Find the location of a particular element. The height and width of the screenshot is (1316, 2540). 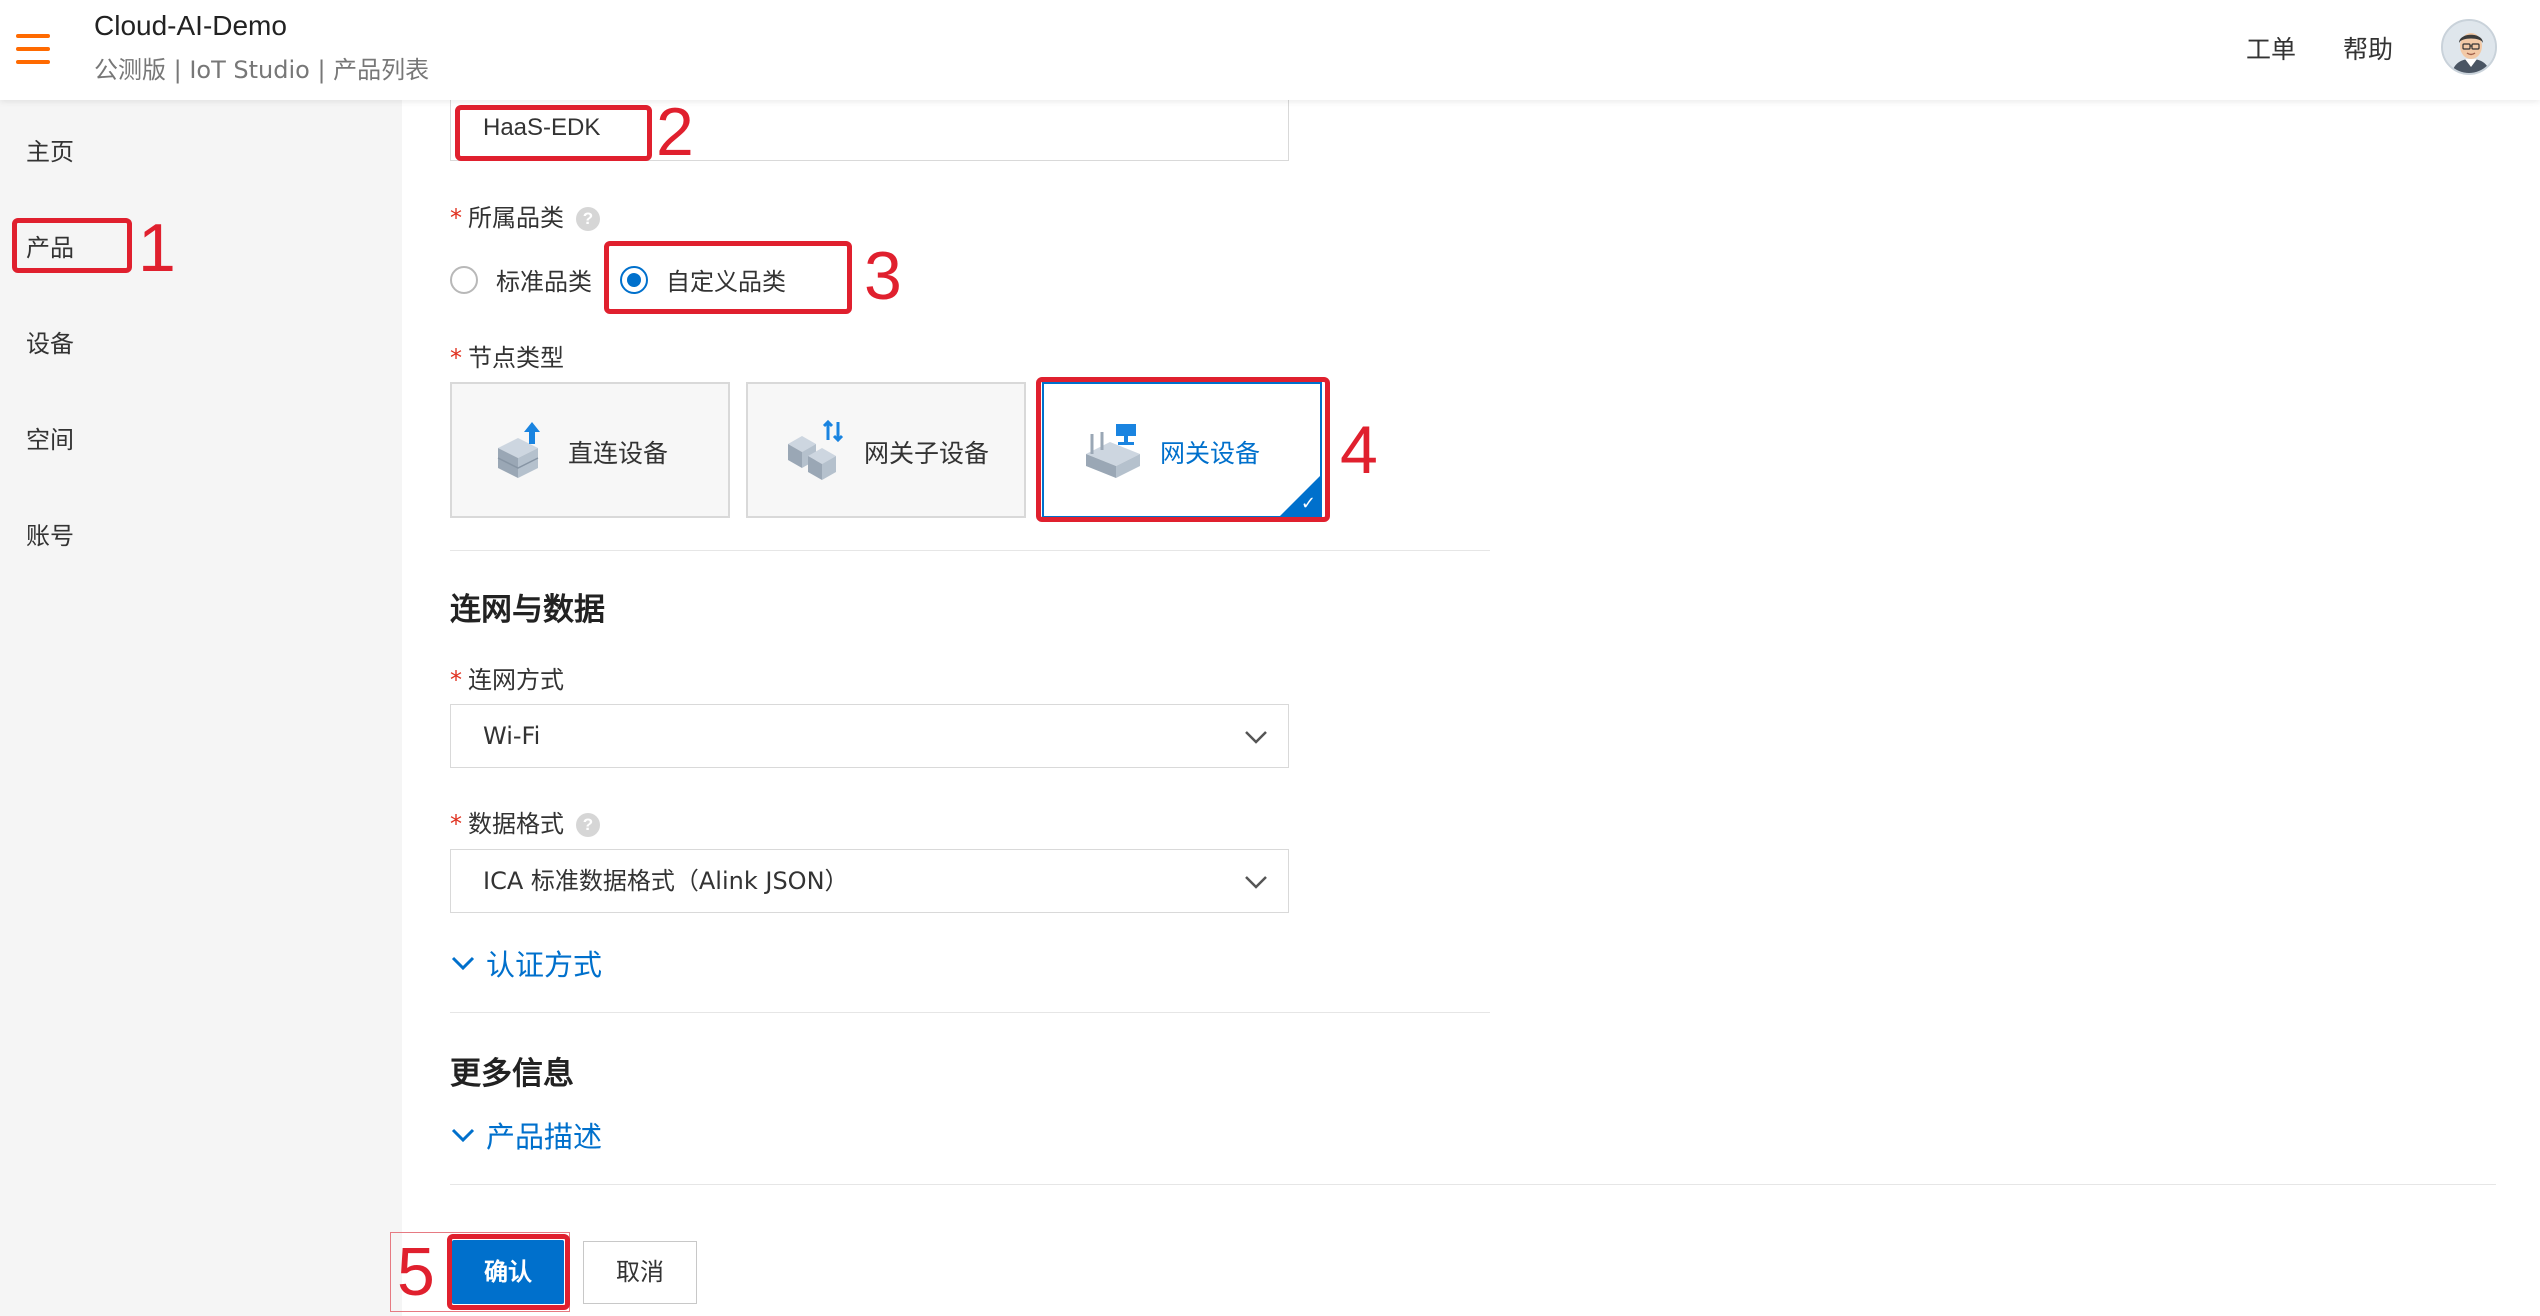

annotation-number-3: 3 is located at coordinates (883, 276).